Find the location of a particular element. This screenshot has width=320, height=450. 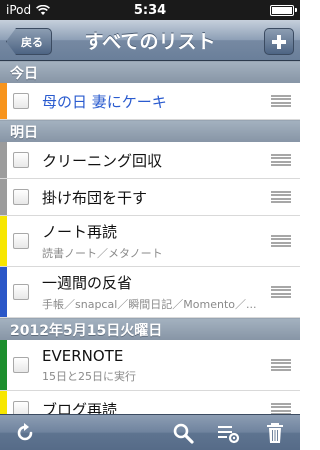

task-note: 15日と25日に実行 is located at coordinates (89, 376).